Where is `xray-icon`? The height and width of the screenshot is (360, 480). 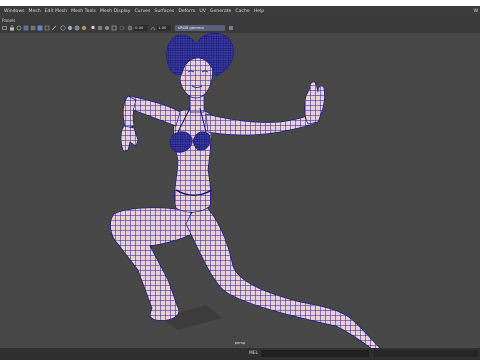
xray-icon is located at coordinates (122, 28).